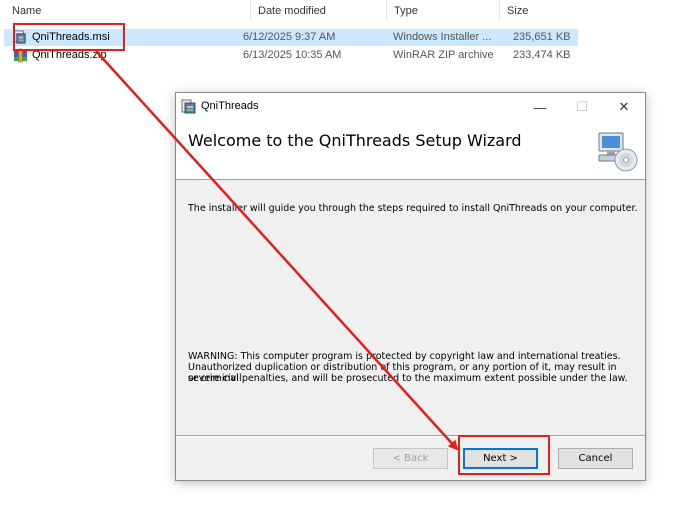 This screenshot has height=509, width=700. Describe the element at coordinates (618, 152) in the screenshot. I see `computer-cd-icon` at that location.